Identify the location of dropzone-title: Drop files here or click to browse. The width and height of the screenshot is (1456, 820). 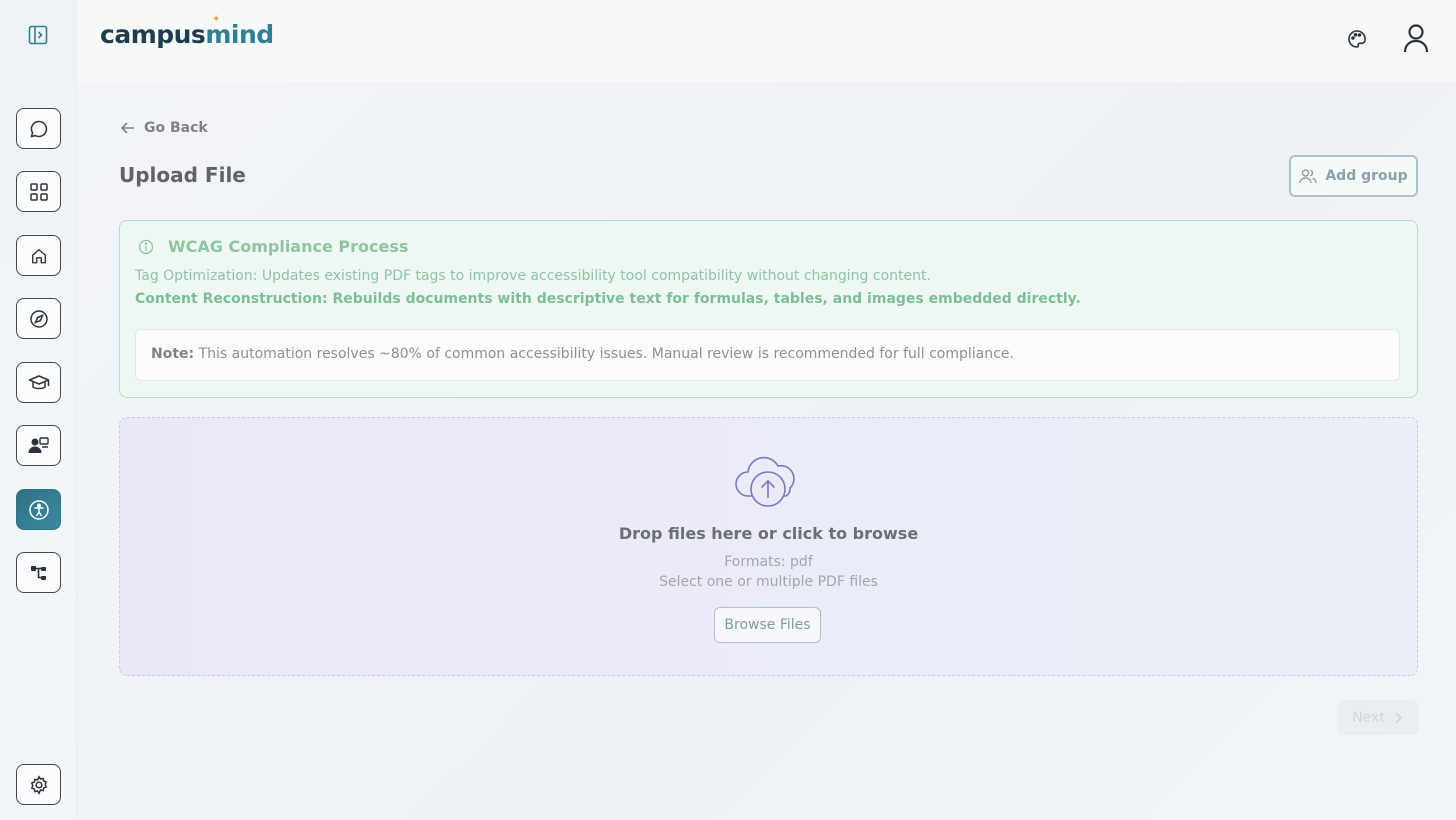
(768, 533).